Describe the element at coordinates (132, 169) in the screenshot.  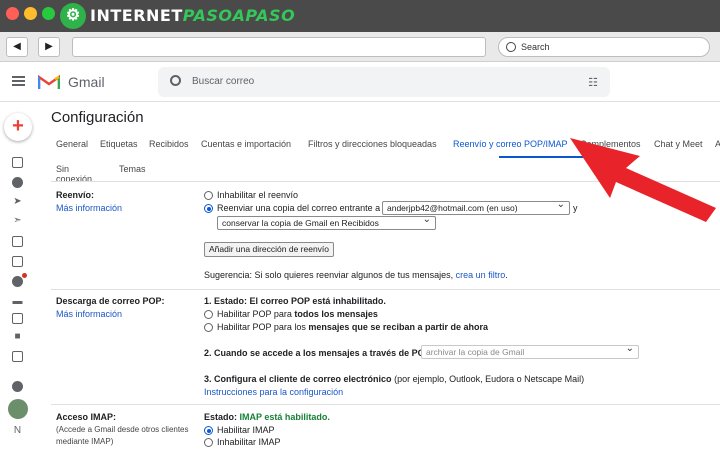
I see `tab-themes: Temas` at that location.